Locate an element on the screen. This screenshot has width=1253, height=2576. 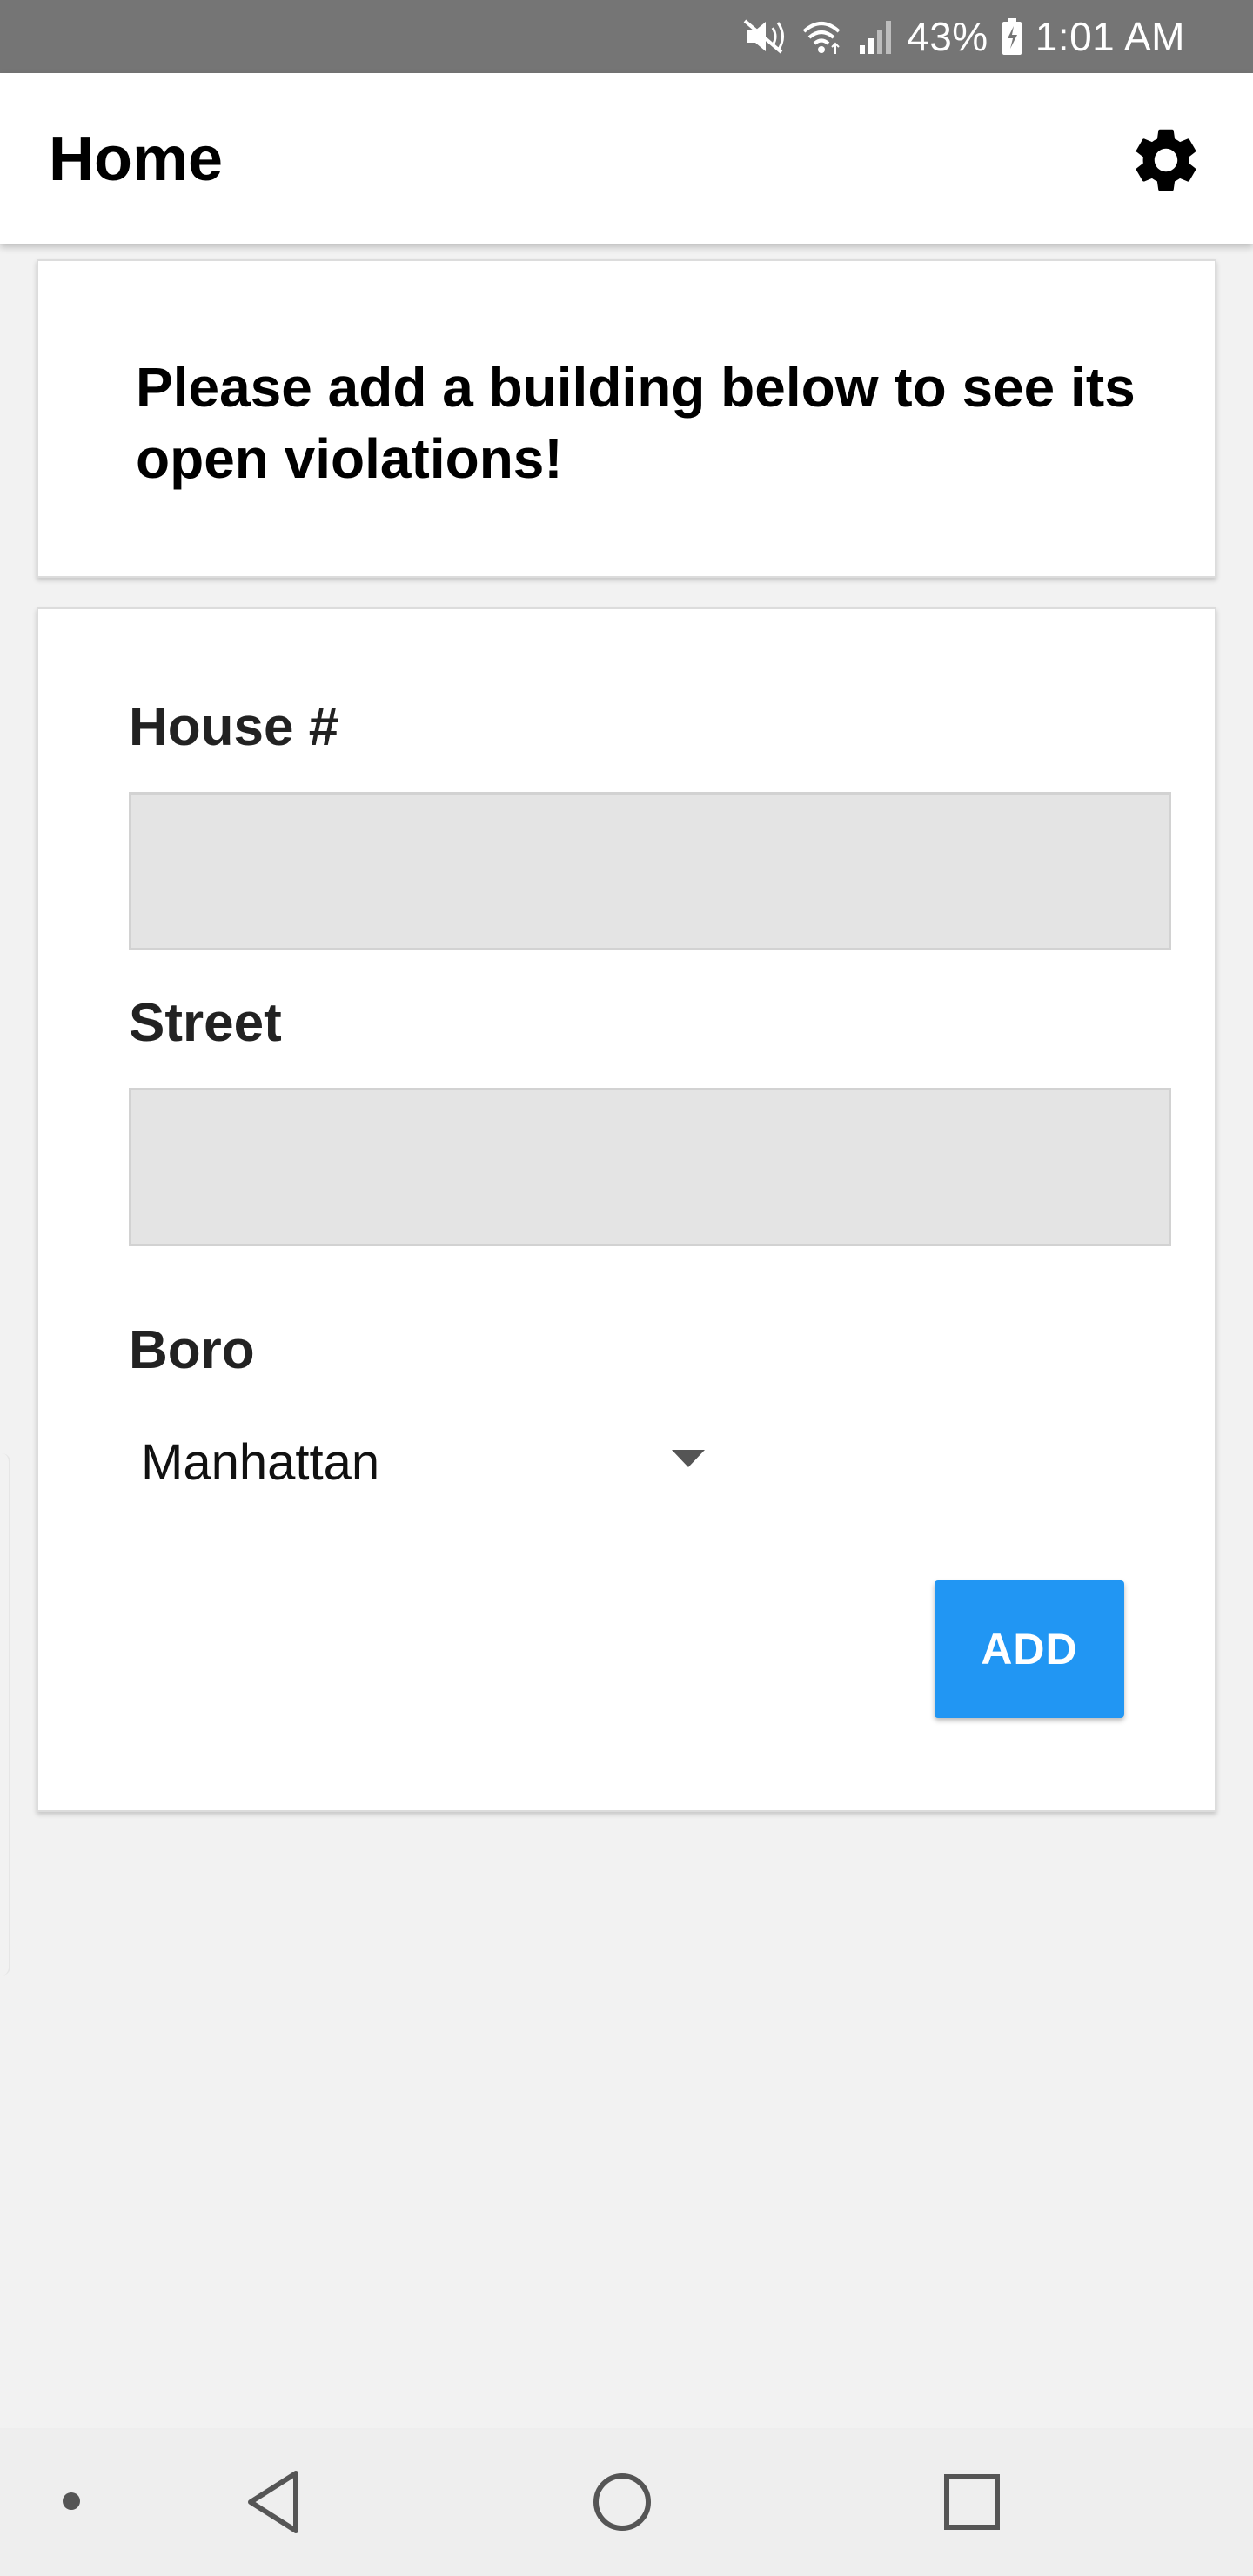
street-label: Street is located at coordinates (205, 1023).